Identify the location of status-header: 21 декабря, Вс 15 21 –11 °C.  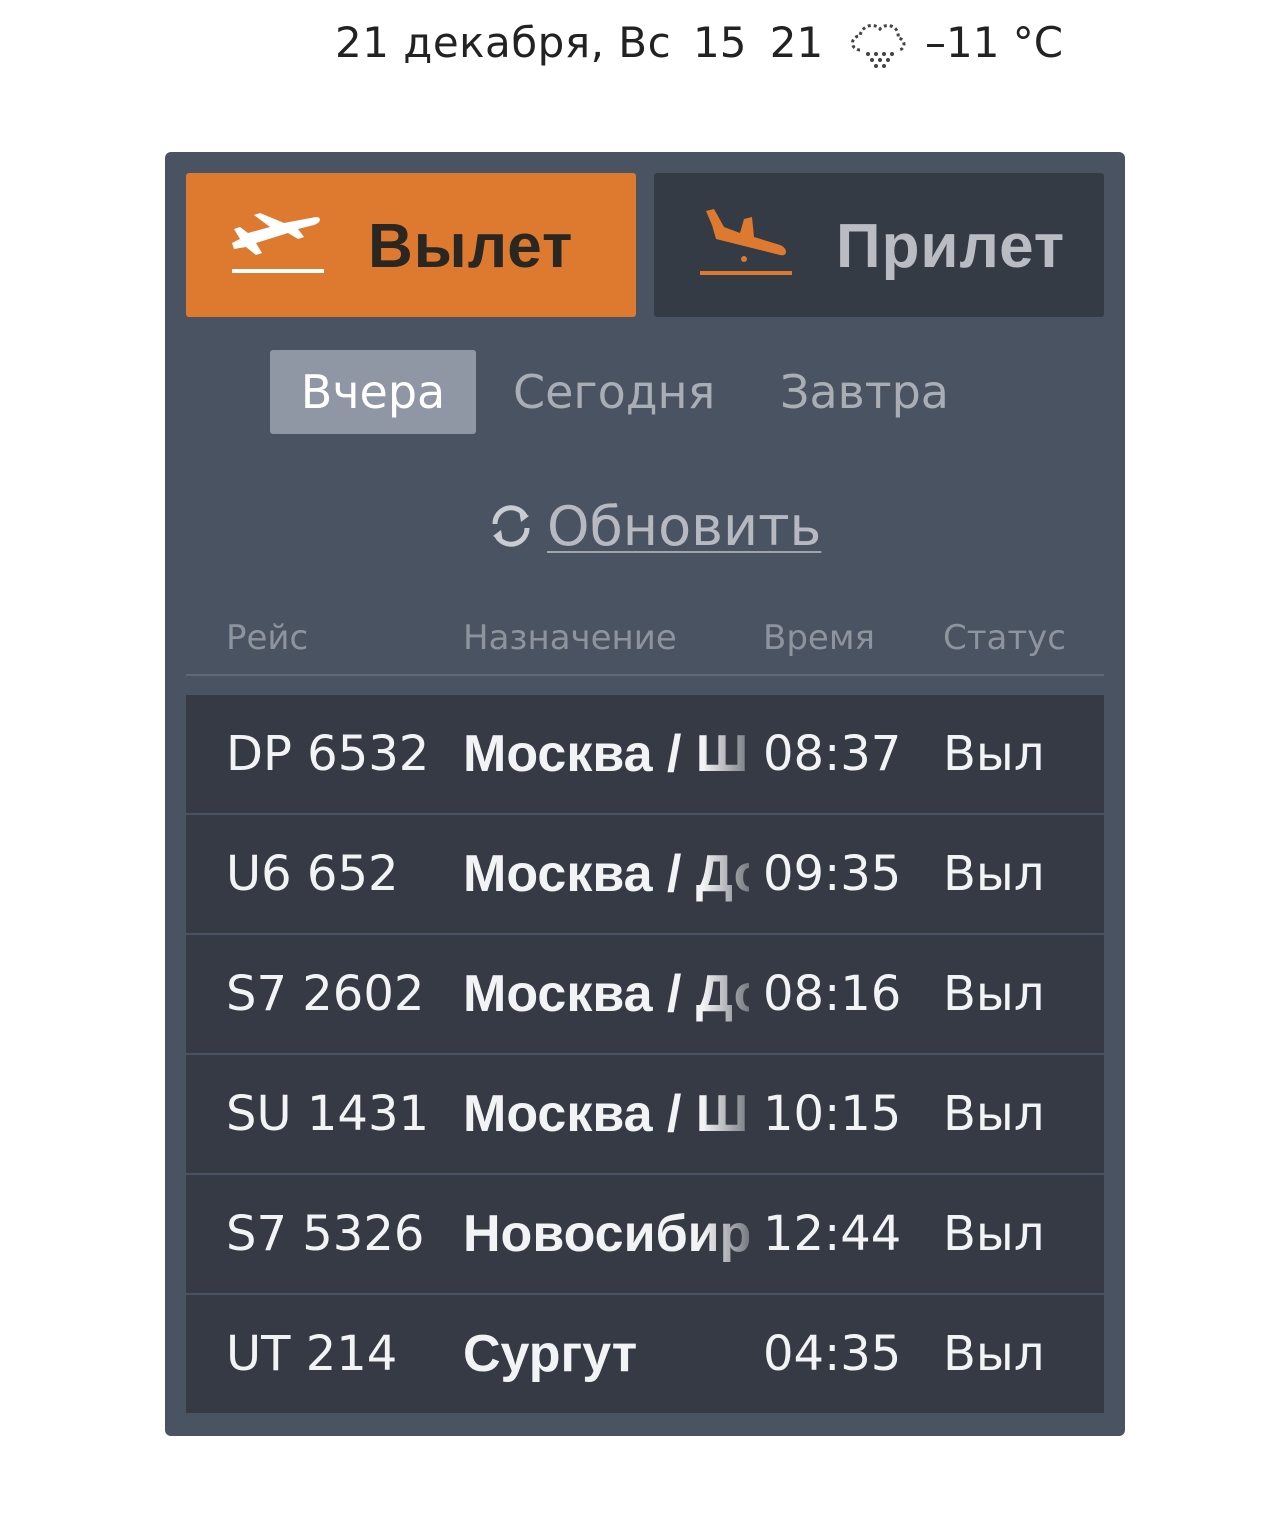
(640, 50).